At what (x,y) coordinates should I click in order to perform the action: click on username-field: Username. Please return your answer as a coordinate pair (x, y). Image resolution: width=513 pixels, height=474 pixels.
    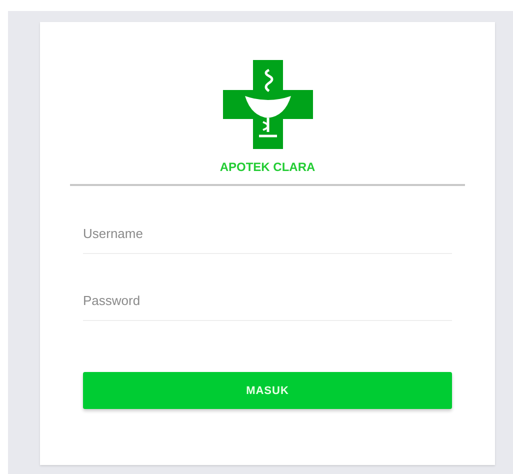
    Looking at the image, I should click on (267, 235).